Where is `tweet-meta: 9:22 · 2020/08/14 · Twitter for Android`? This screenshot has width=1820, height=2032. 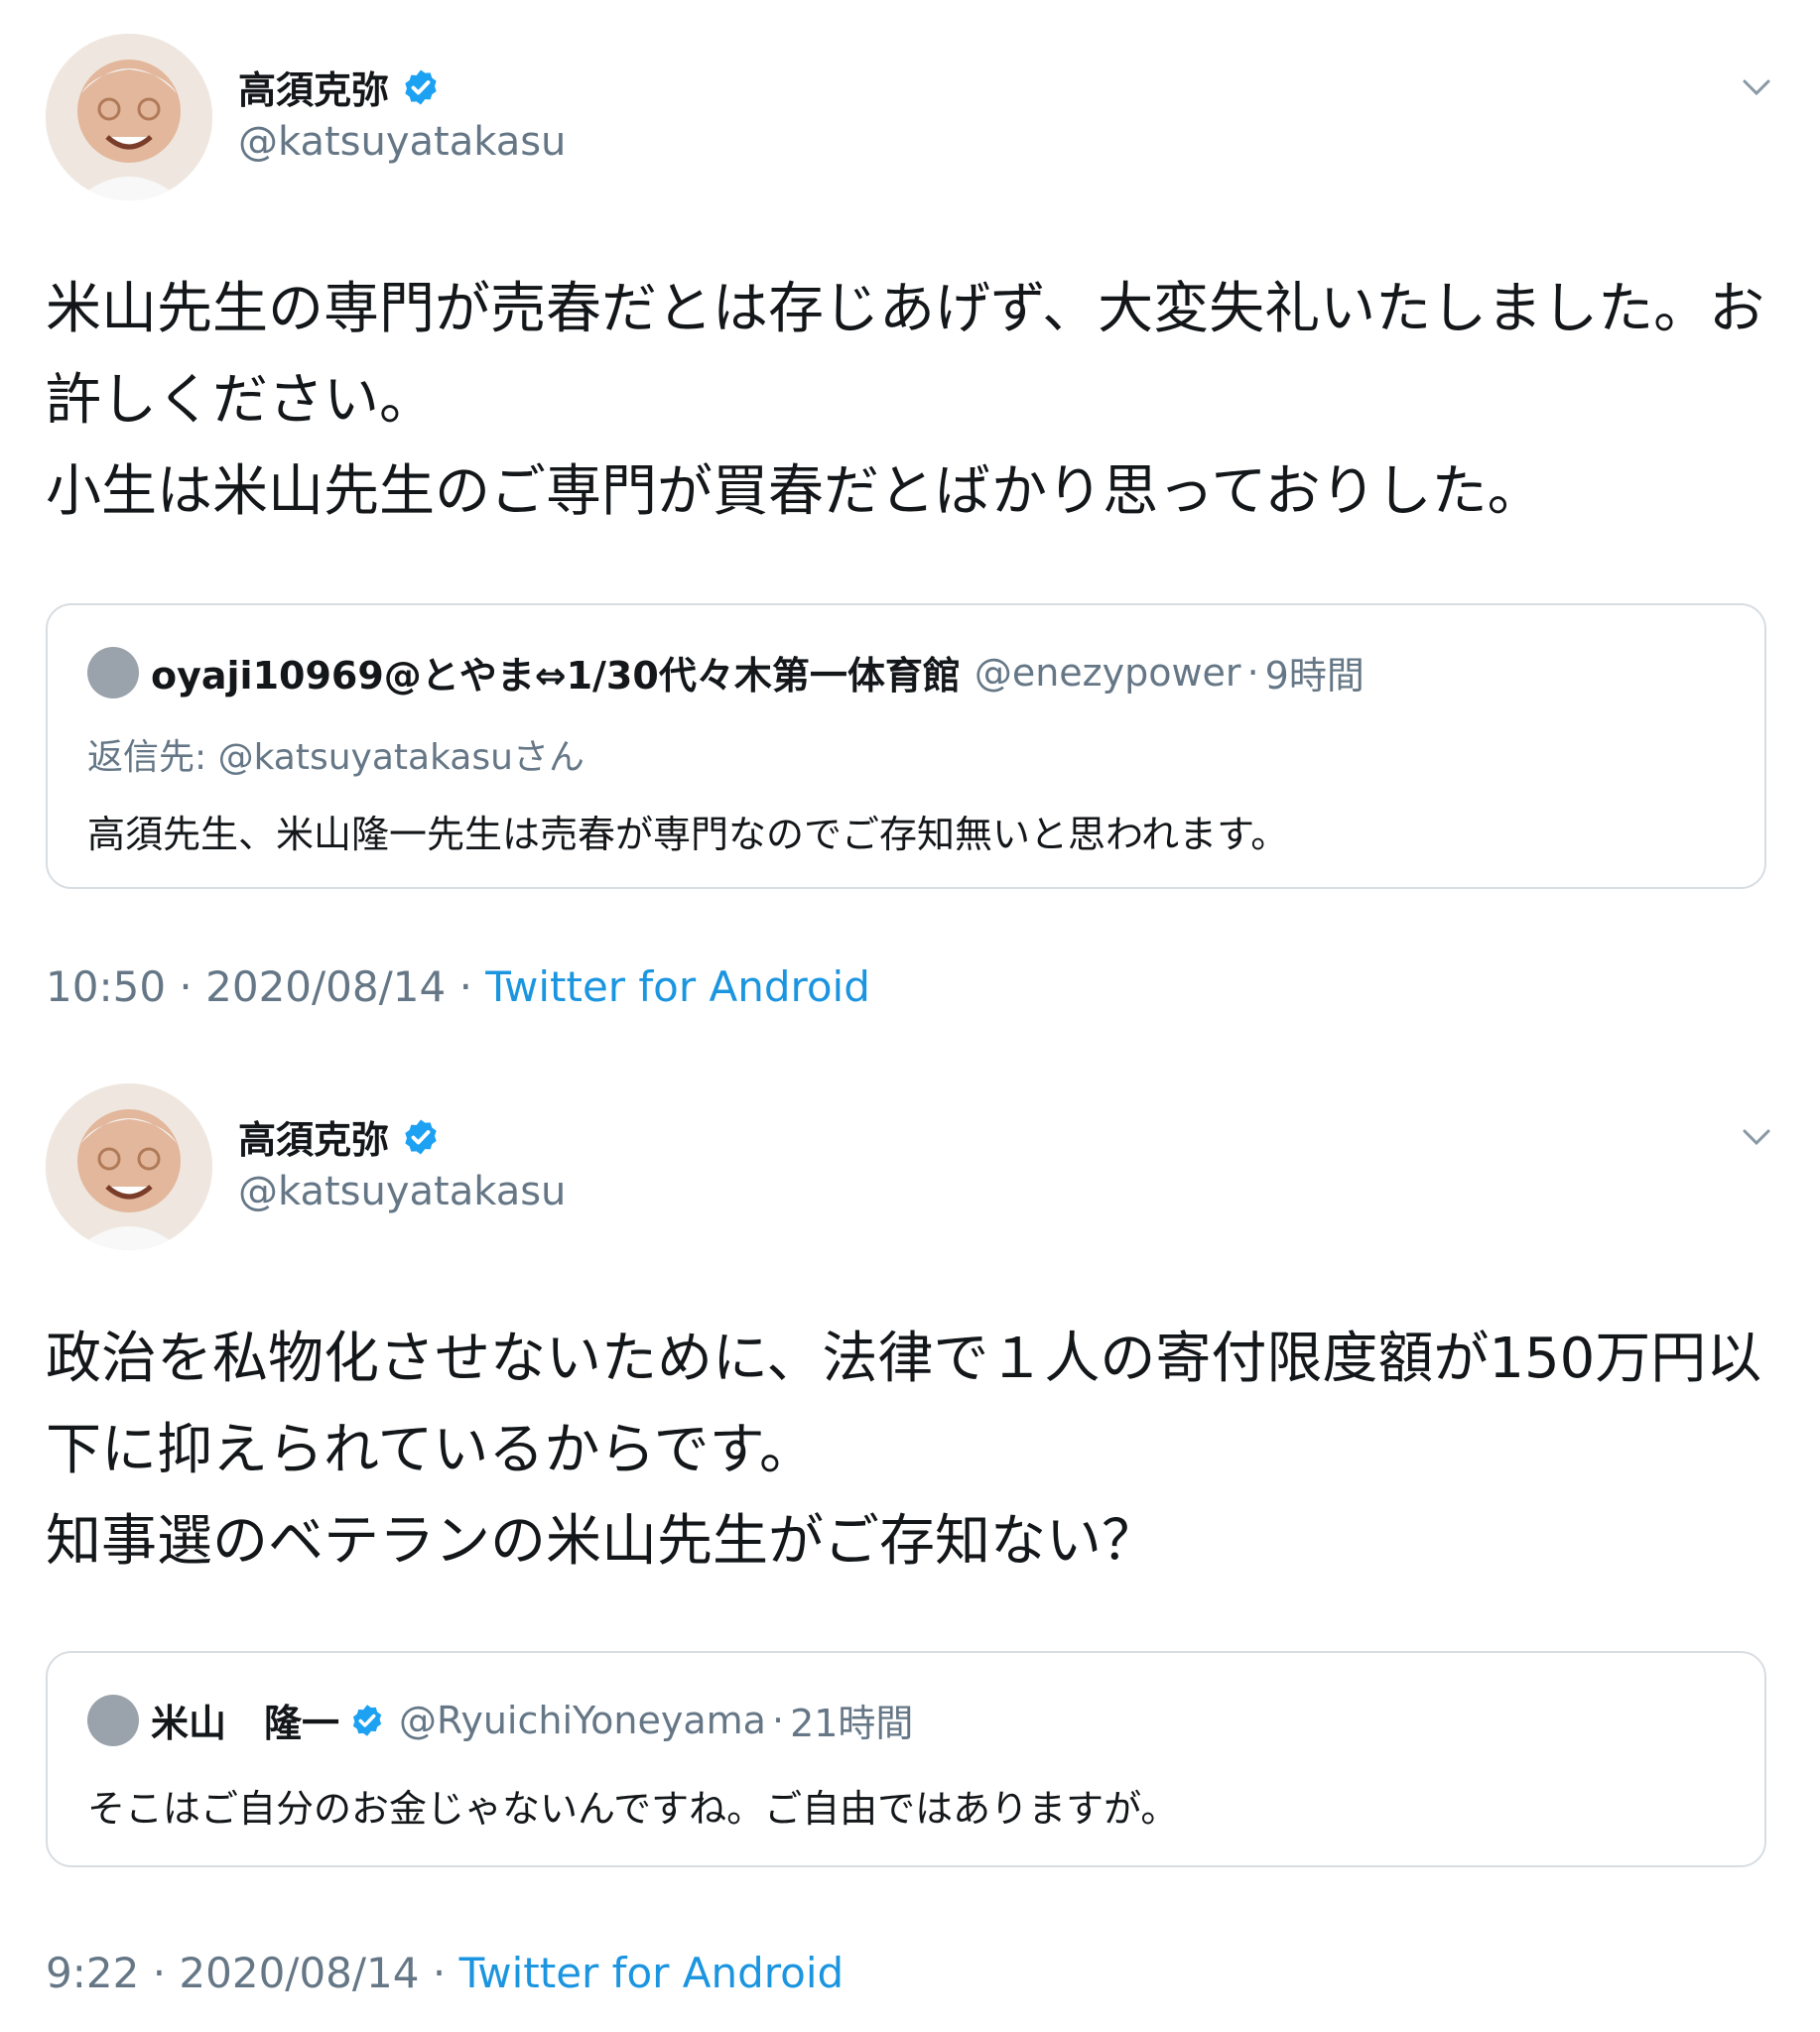
tweet-meta: 9:22 · 2020/08/14 · Twitter for Android is located at coordinates (445, 1973).